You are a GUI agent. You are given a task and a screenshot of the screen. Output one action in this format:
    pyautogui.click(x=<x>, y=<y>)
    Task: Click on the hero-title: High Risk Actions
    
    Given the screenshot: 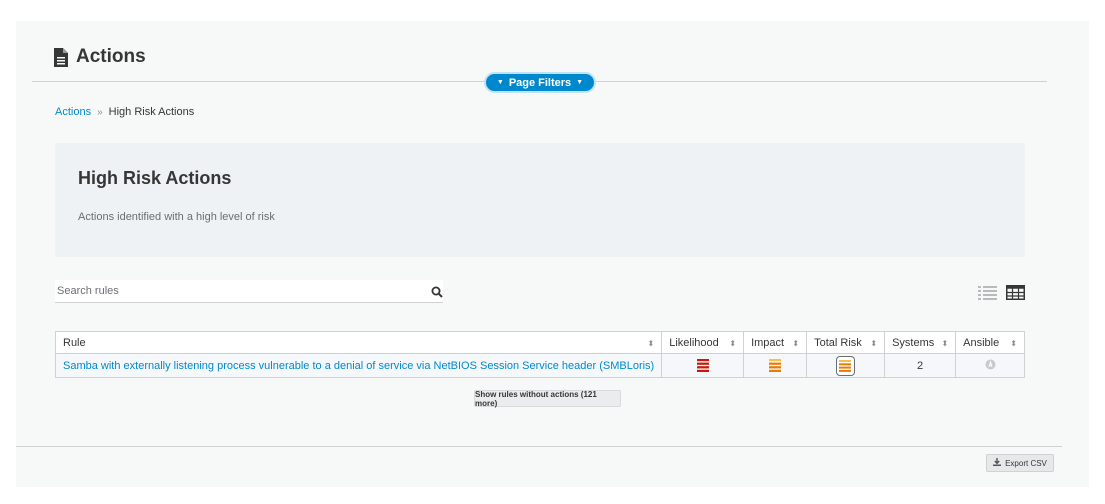 What is the action you would take?
    pyautogui.click(x=155, y=178)
    